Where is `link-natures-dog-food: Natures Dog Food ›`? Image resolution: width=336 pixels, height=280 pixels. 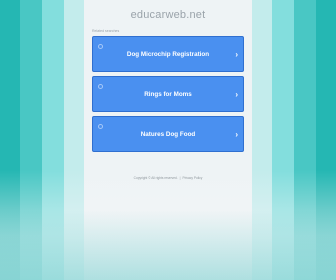
link-natures-dog-food: Natures Dog Food › is located at coordinates (168, 134).